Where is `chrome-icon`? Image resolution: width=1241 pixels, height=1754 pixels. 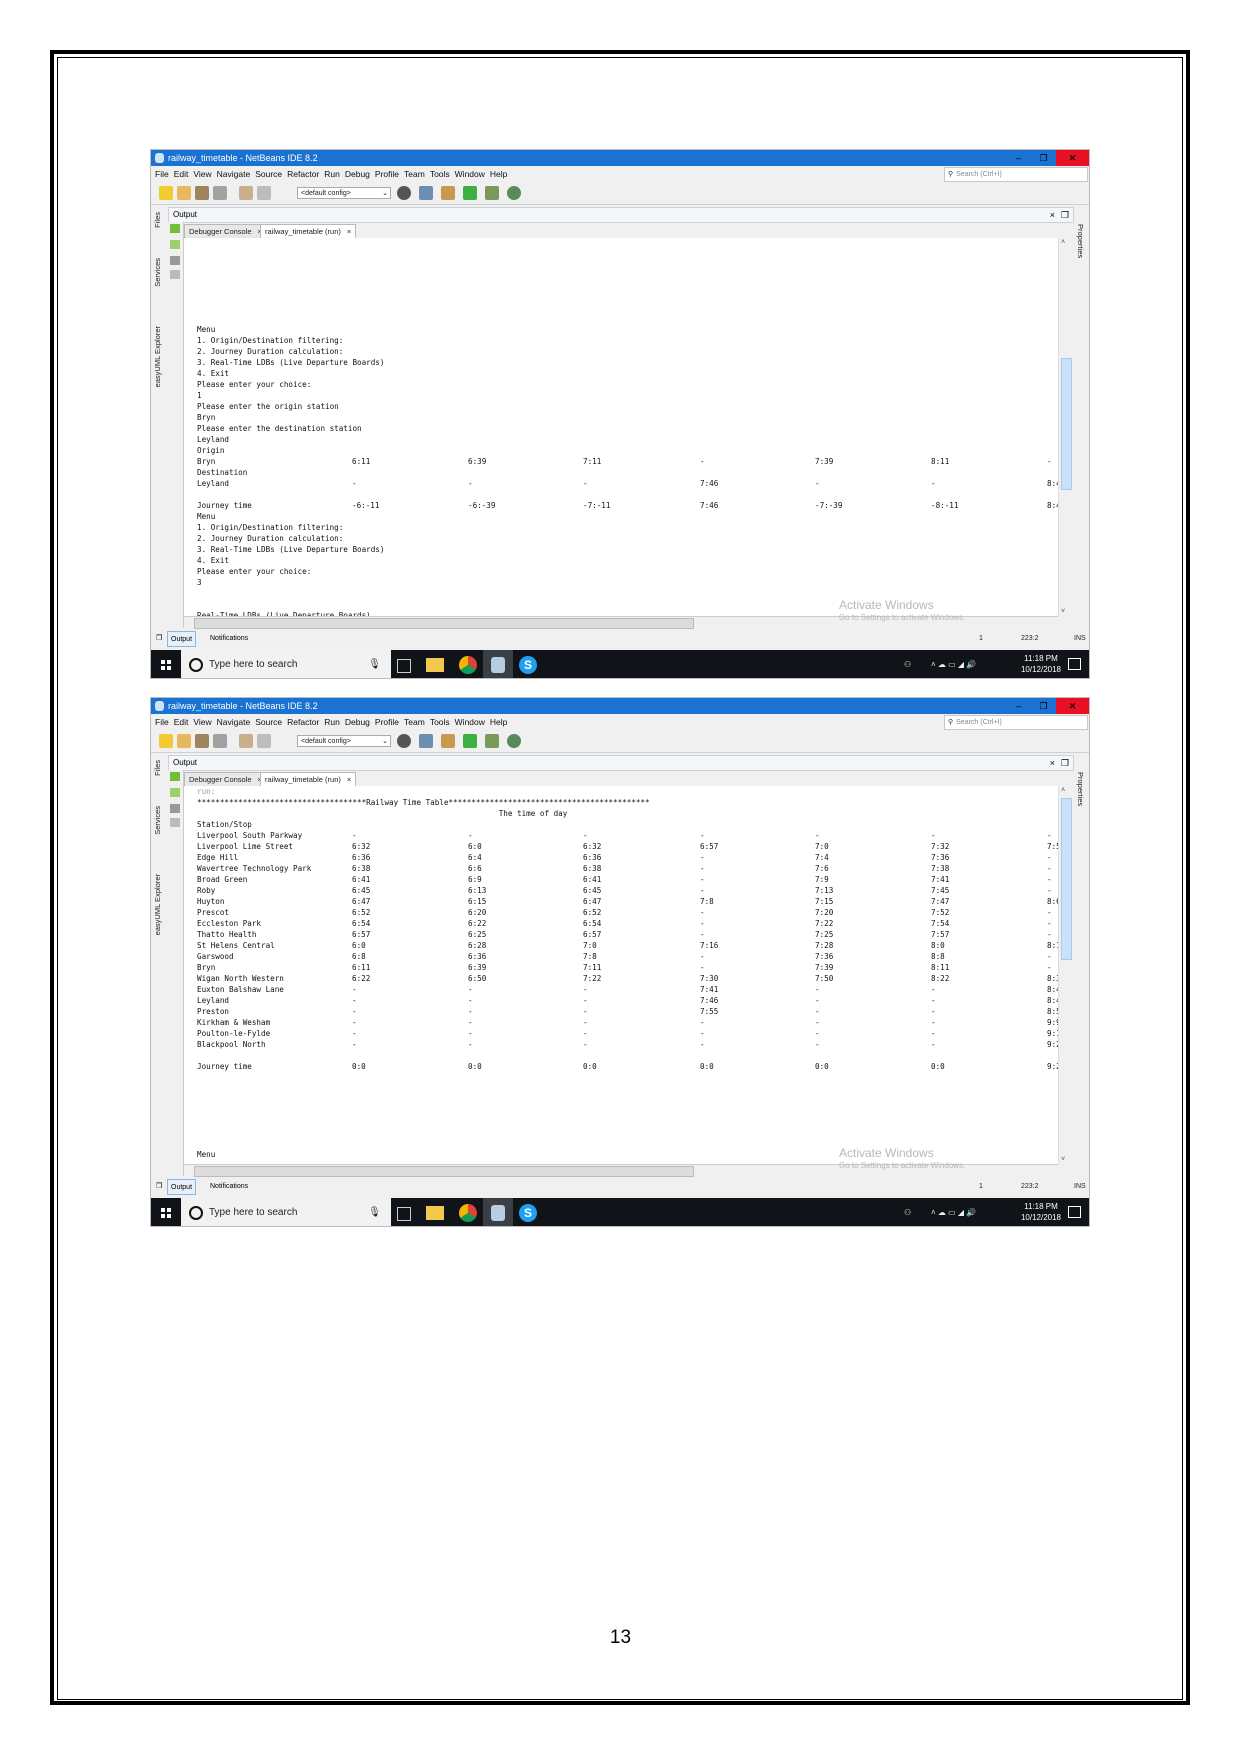
chrome-icon is located at coordinates (468, 1213).